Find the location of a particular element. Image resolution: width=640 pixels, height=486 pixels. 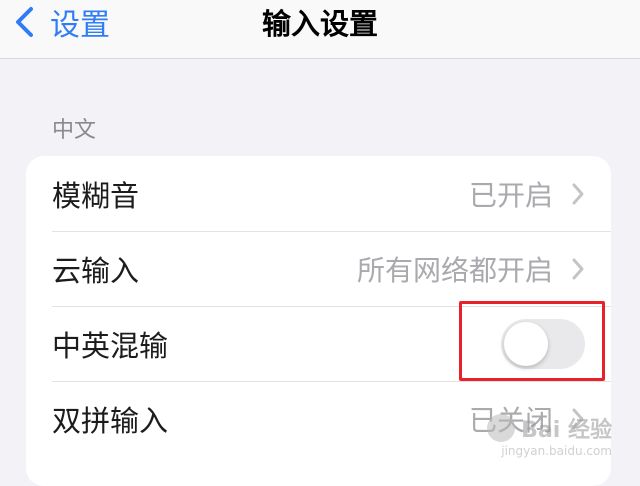

highlight-annotation-box is located at coordinates (532, 341).